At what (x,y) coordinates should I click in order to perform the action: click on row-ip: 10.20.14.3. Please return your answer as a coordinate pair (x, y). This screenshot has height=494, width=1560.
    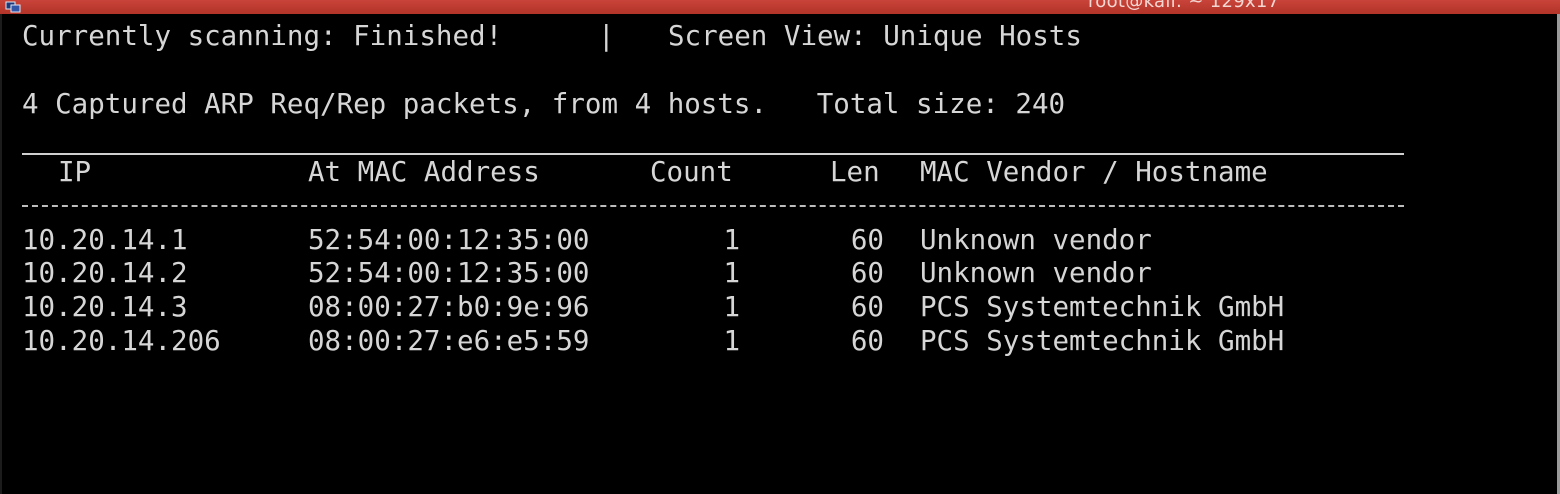
    Looking at the image, I should click on (105, 307).